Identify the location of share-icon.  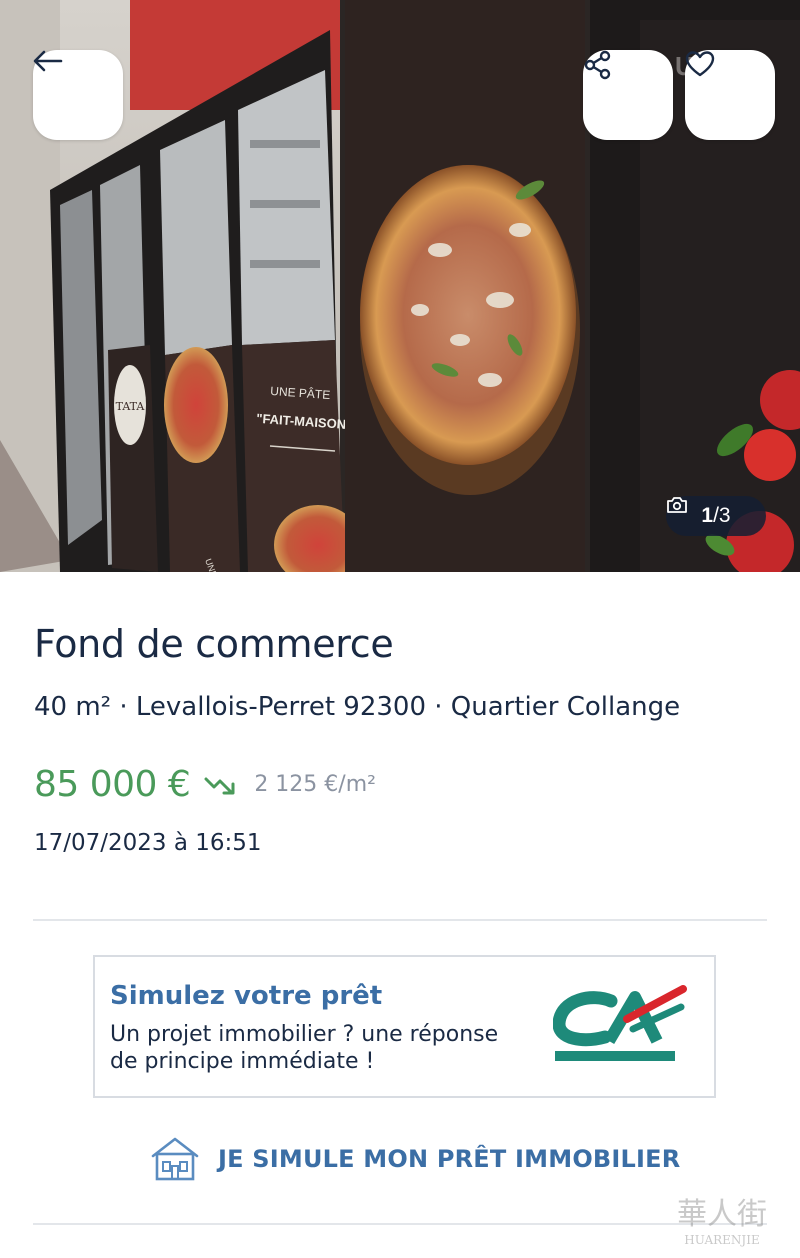
(597, 65).